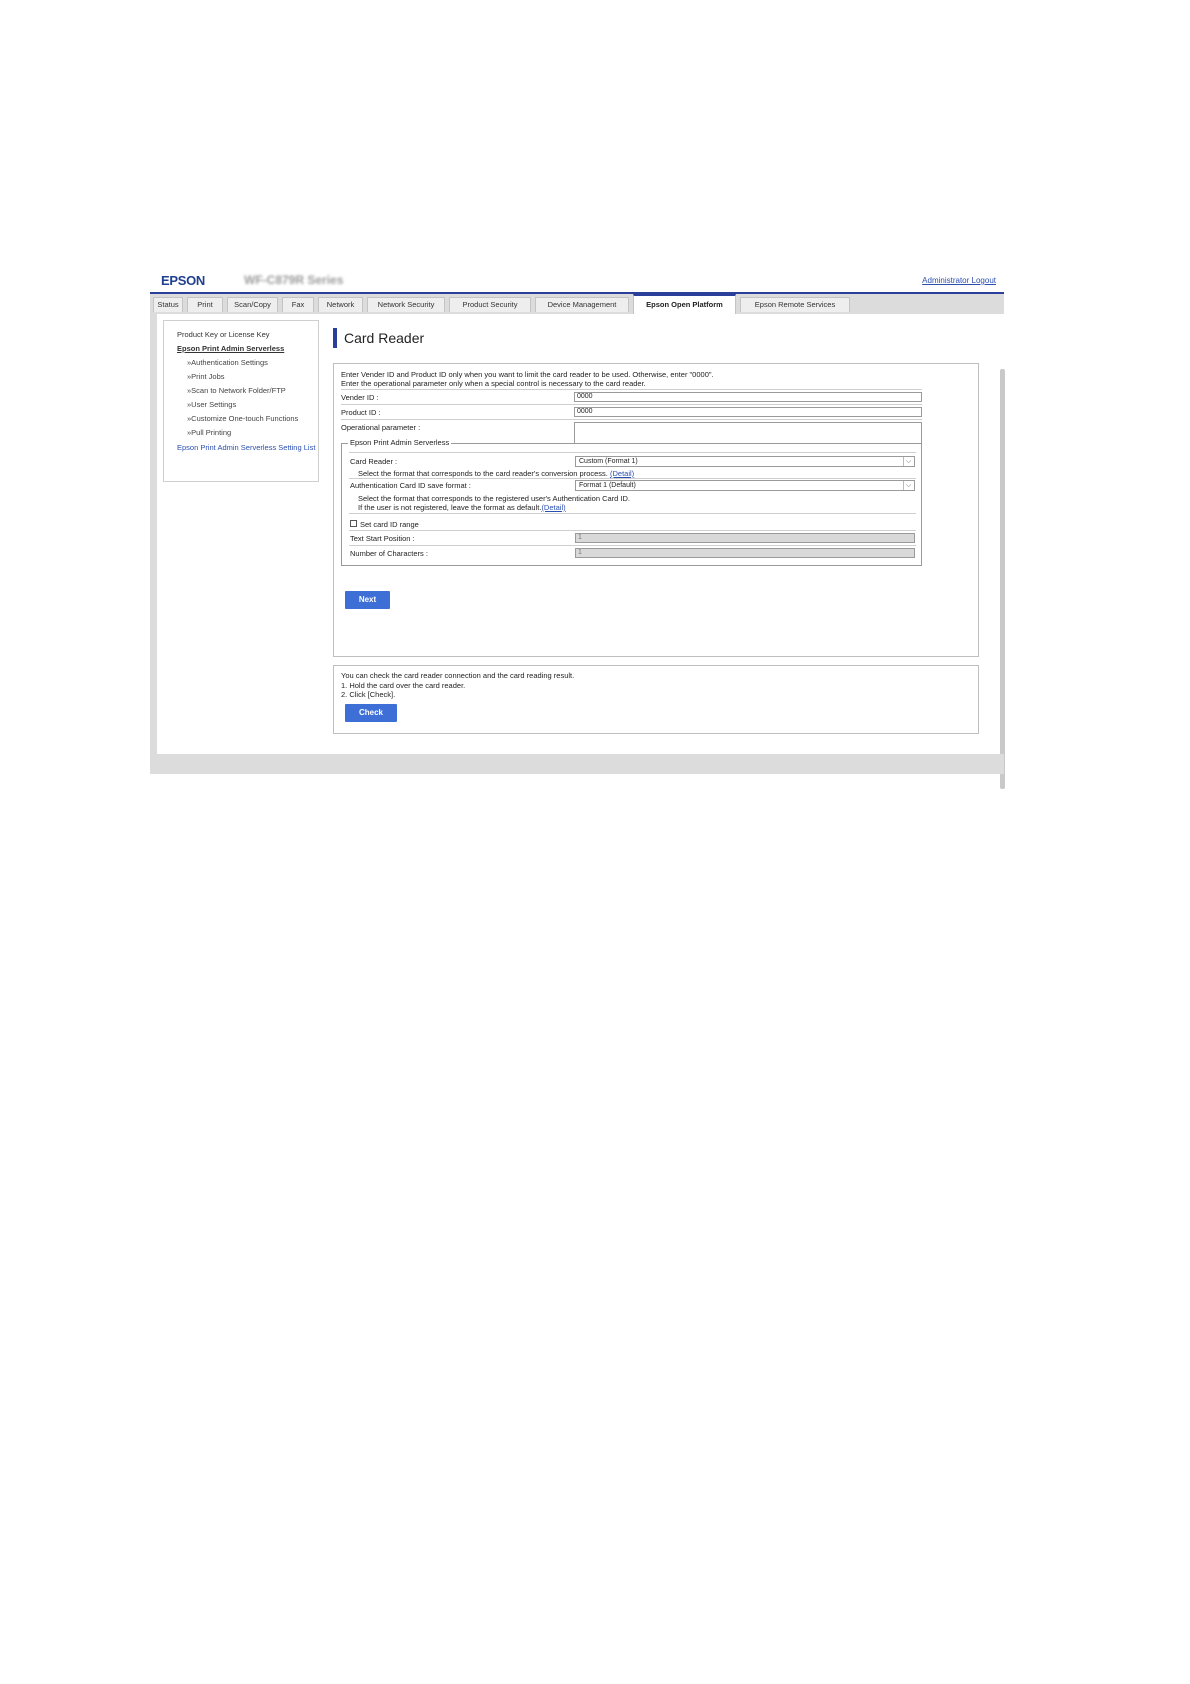 The image size is (1190, 1684). Describe the element at coordinates (745, 461) in the screenshot. I see `card-reader-select: Custom (Format 1) ⌵` at that location.